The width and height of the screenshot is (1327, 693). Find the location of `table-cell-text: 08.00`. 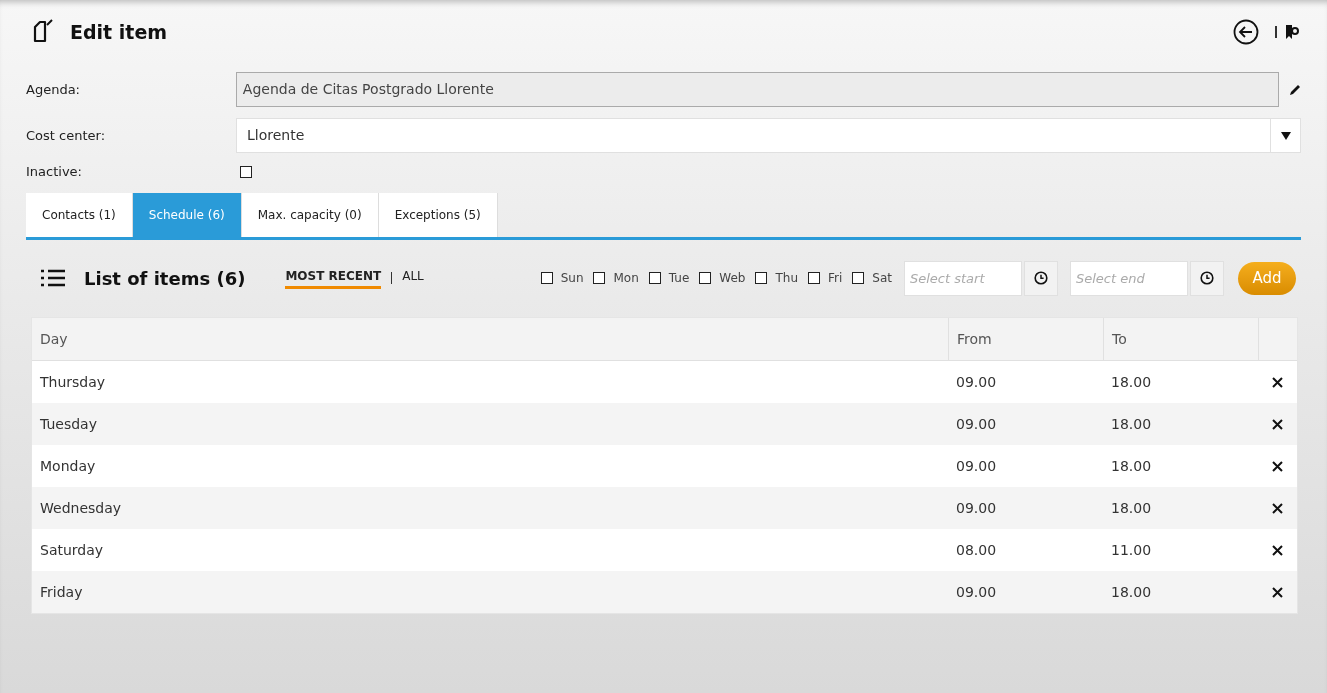

table-cell-text: 08.00 is located at coordinates (976, 550).